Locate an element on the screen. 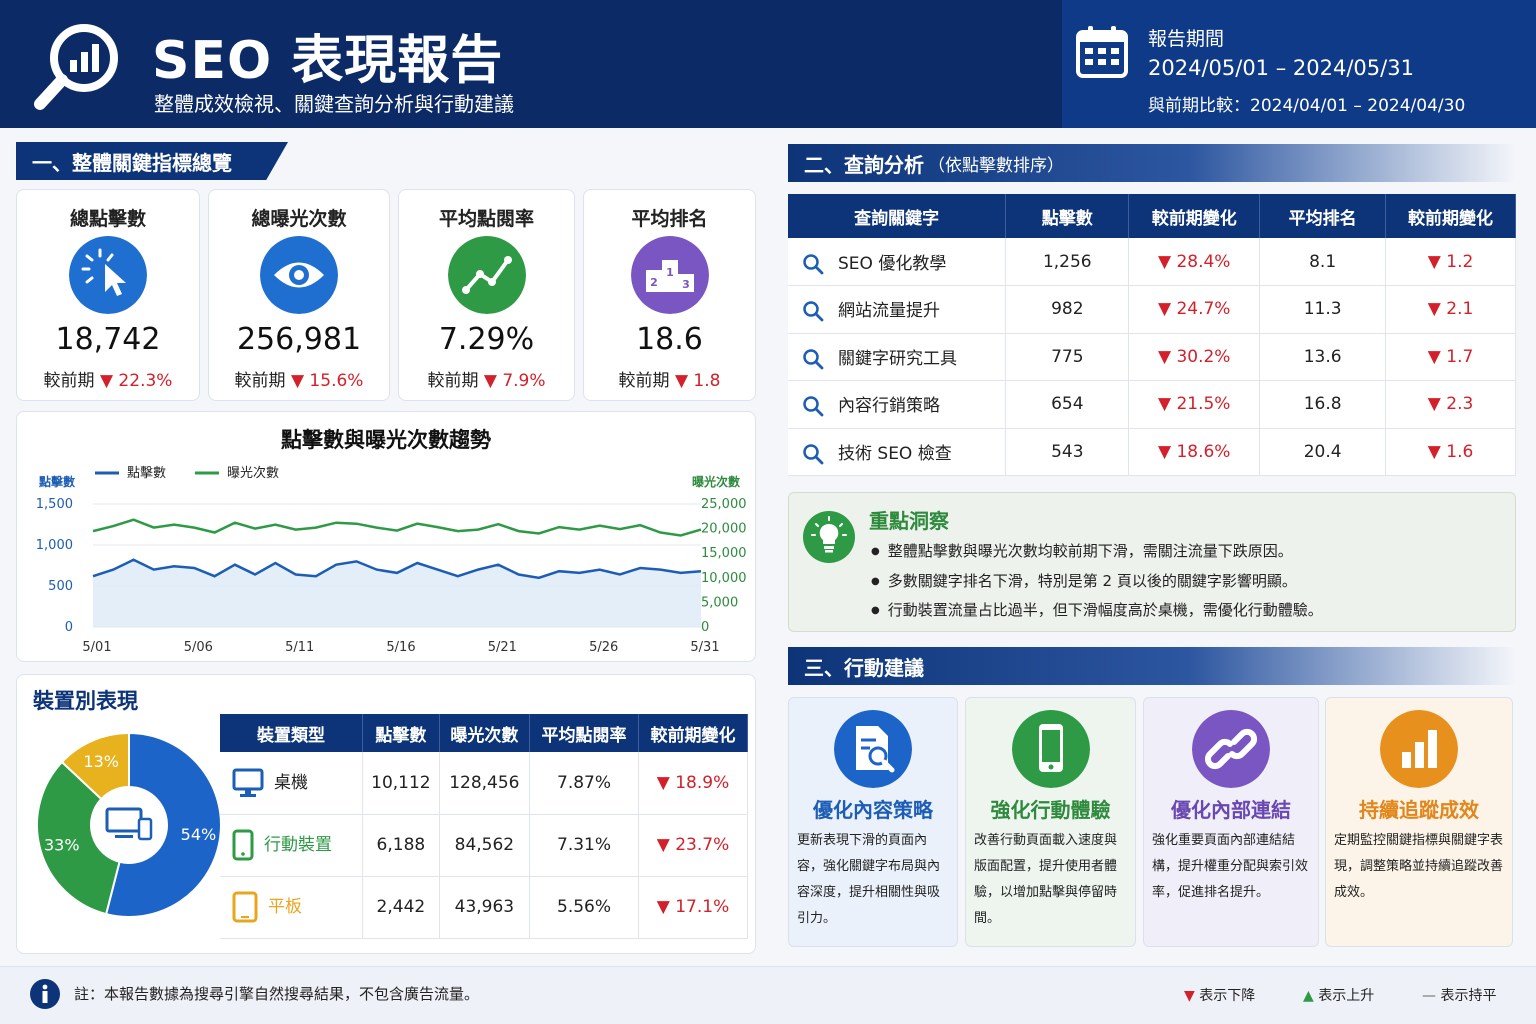 The width and height of the screenshot is (1536, 1024). kpi-label: 平均排名 is located at coordinates (669, 219).